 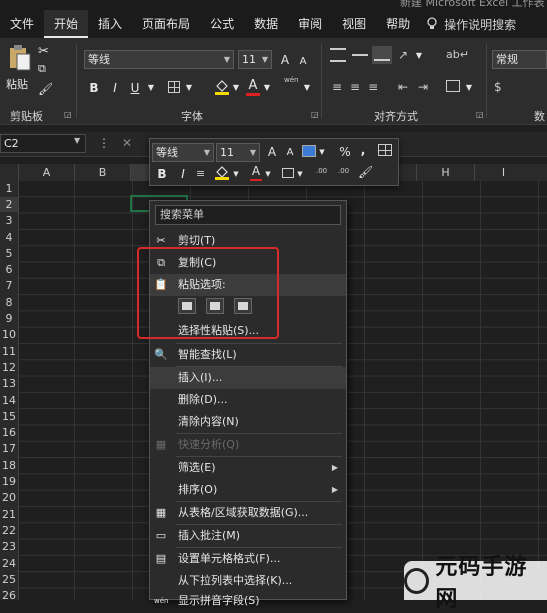 I want to click on middle-align-icon, so click(x=360, y=55).